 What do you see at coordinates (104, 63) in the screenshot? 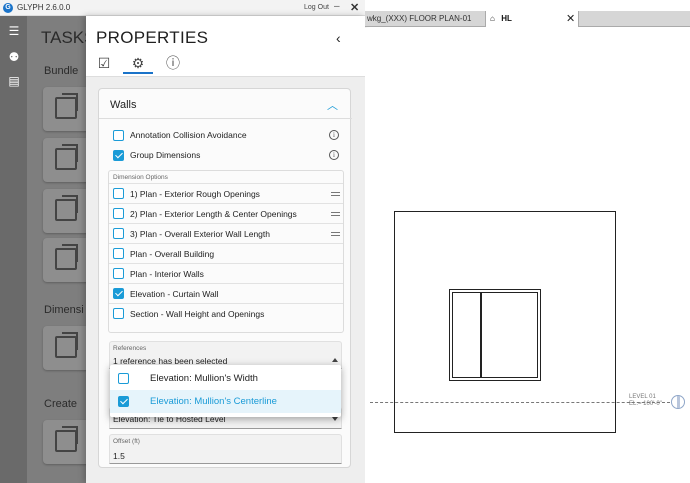
I see `tab-checklist: ☑` at bounding box center [104, 63].